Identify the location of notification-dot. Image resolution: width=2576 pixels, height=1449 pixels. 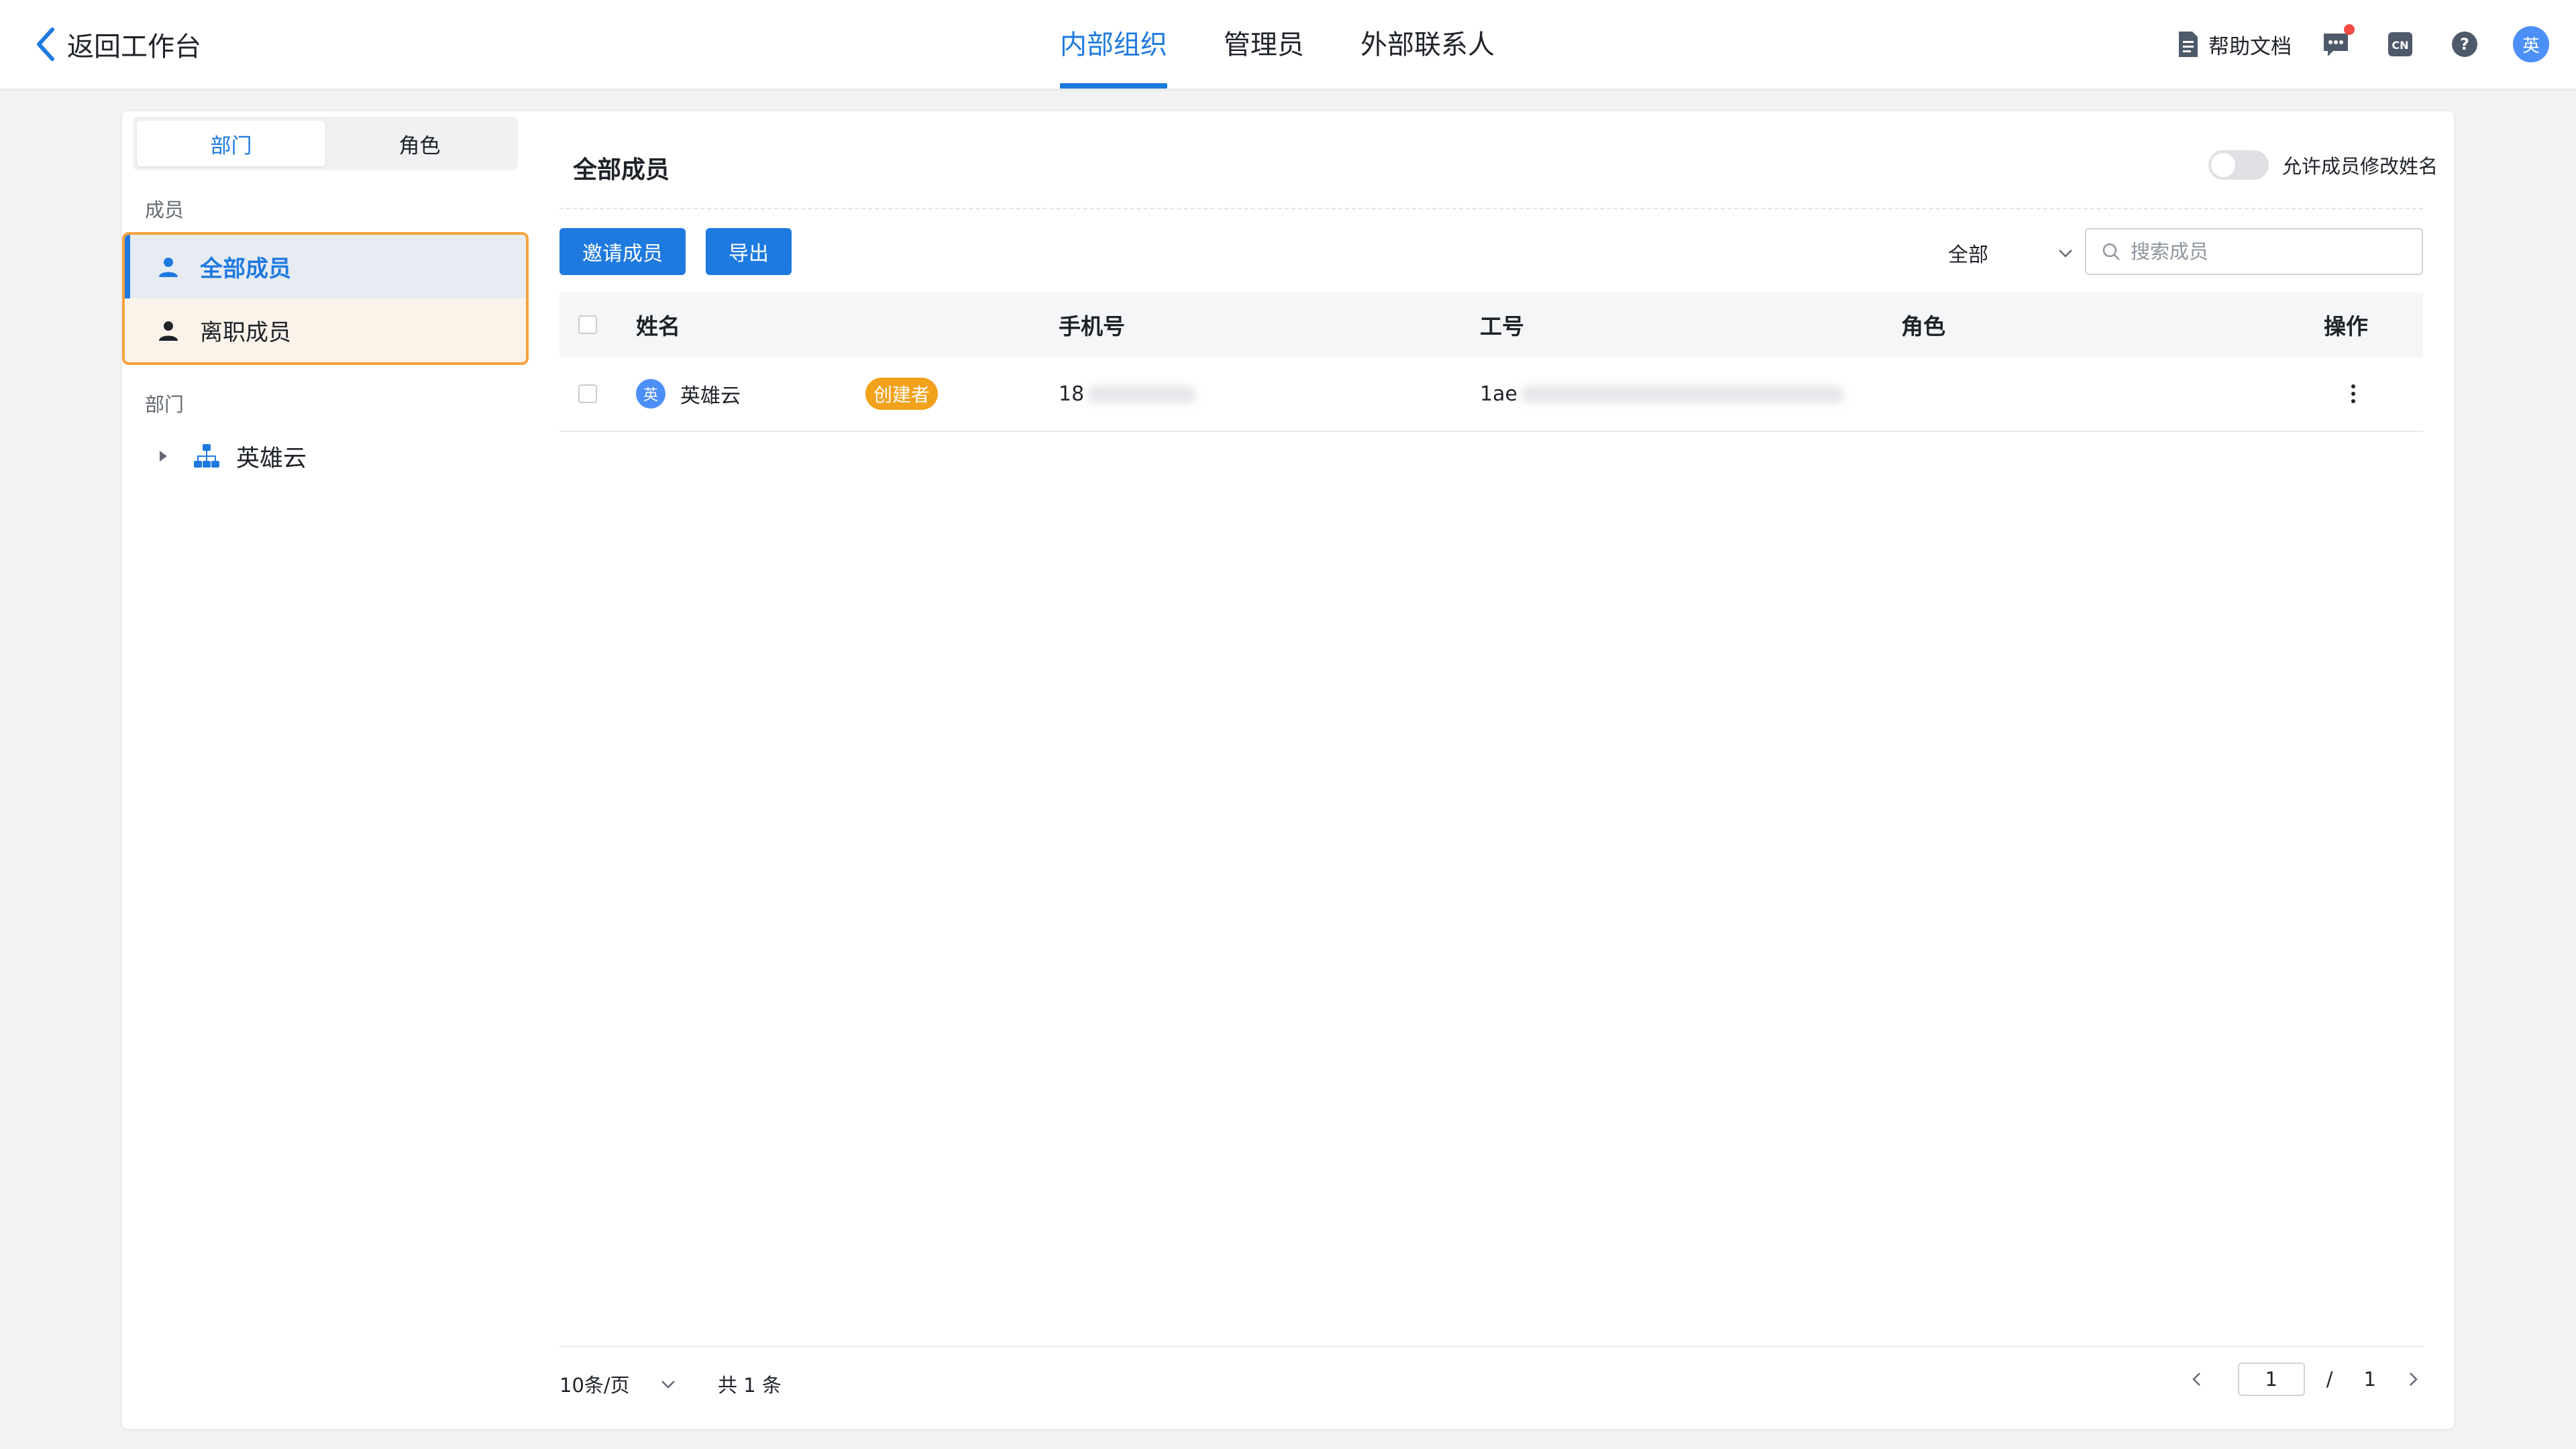
(2349, 29).